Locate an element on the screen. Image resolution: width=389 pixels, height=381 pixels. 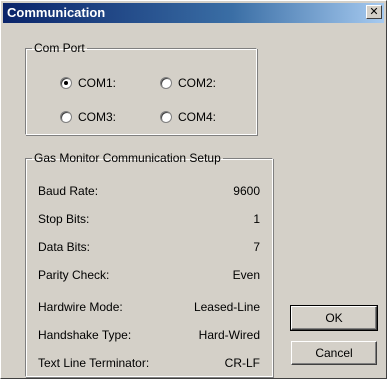
setting-label: Parity Check: is located at coordinates (74, 275).